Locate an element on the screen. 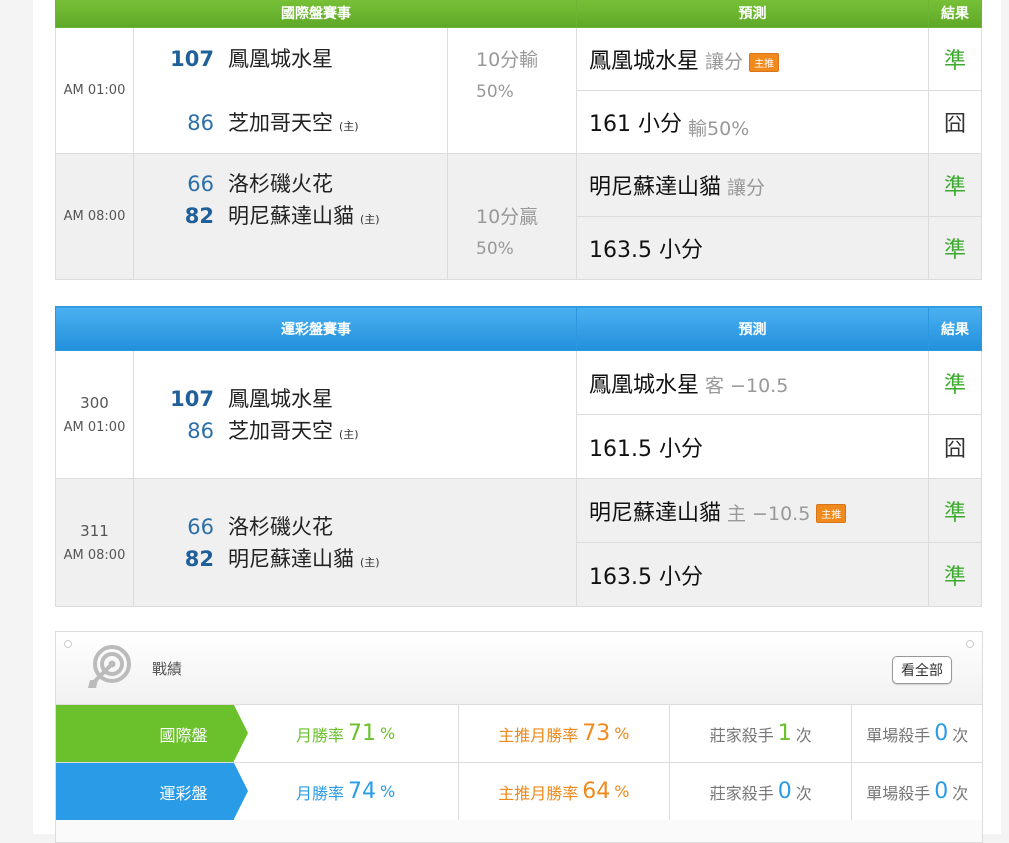 Image resolution: width=1009 pixels, height=843 pixels. banker-killer: 莊家殺手 0 次 is located at coordinates (760, 791).